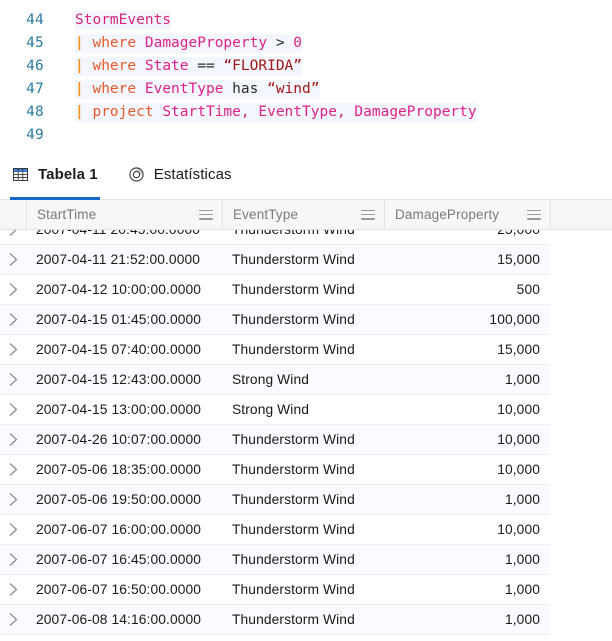 This screenshot has width=612, height=641. What do you see at coordinates (67, 214) in the screenshot?
I see `column-header-label: StartTime` at bounding box center [67, 214].